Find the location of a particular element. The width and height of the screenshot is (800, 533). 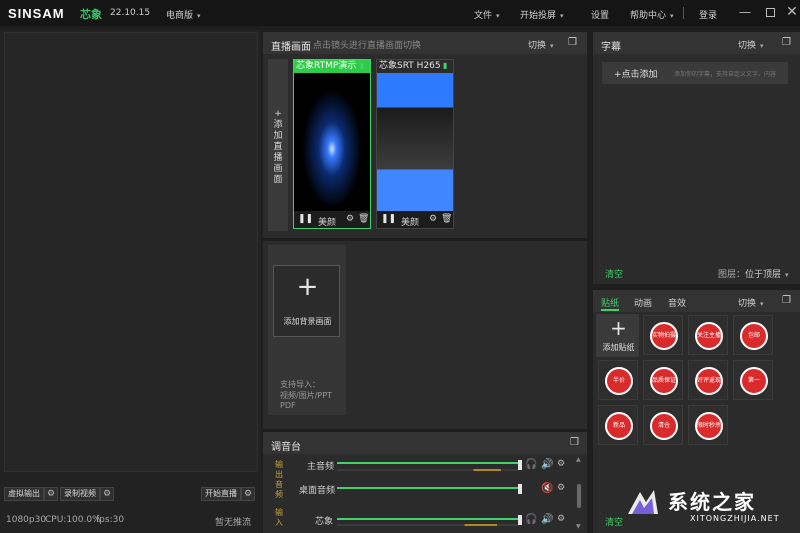

sticker-item: 包邮 is located at coordinates (753, 335).